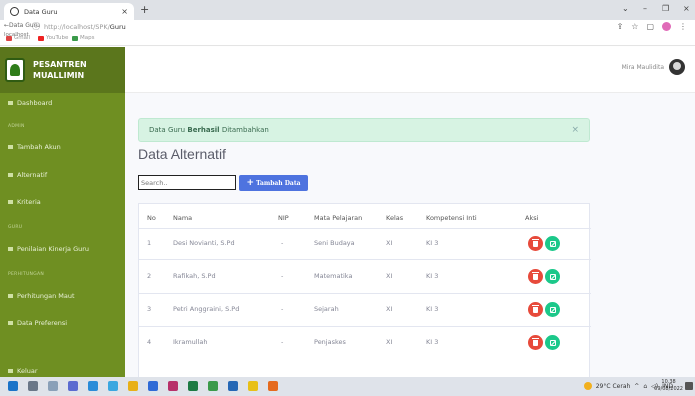 The width and height of the screenshot is (695, 396). Describe the element at coordinates (69, 11) in the screenshot. I see `browser-tab: Data Guru ×` at that location.